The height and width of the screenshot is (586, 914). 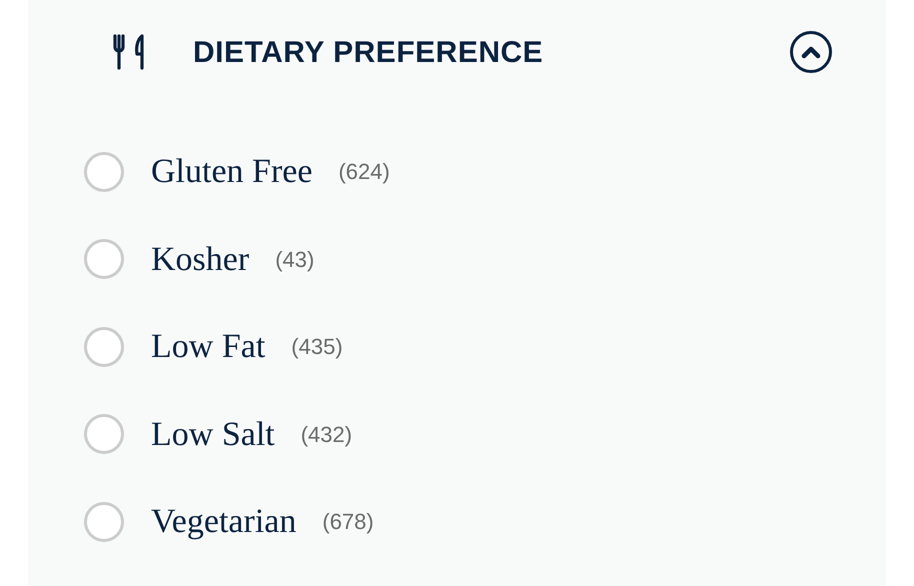 What do you see at coordinates (348, 522) in the screenshot?
I see `option-count: (678)` at bounding box center [348, 522].